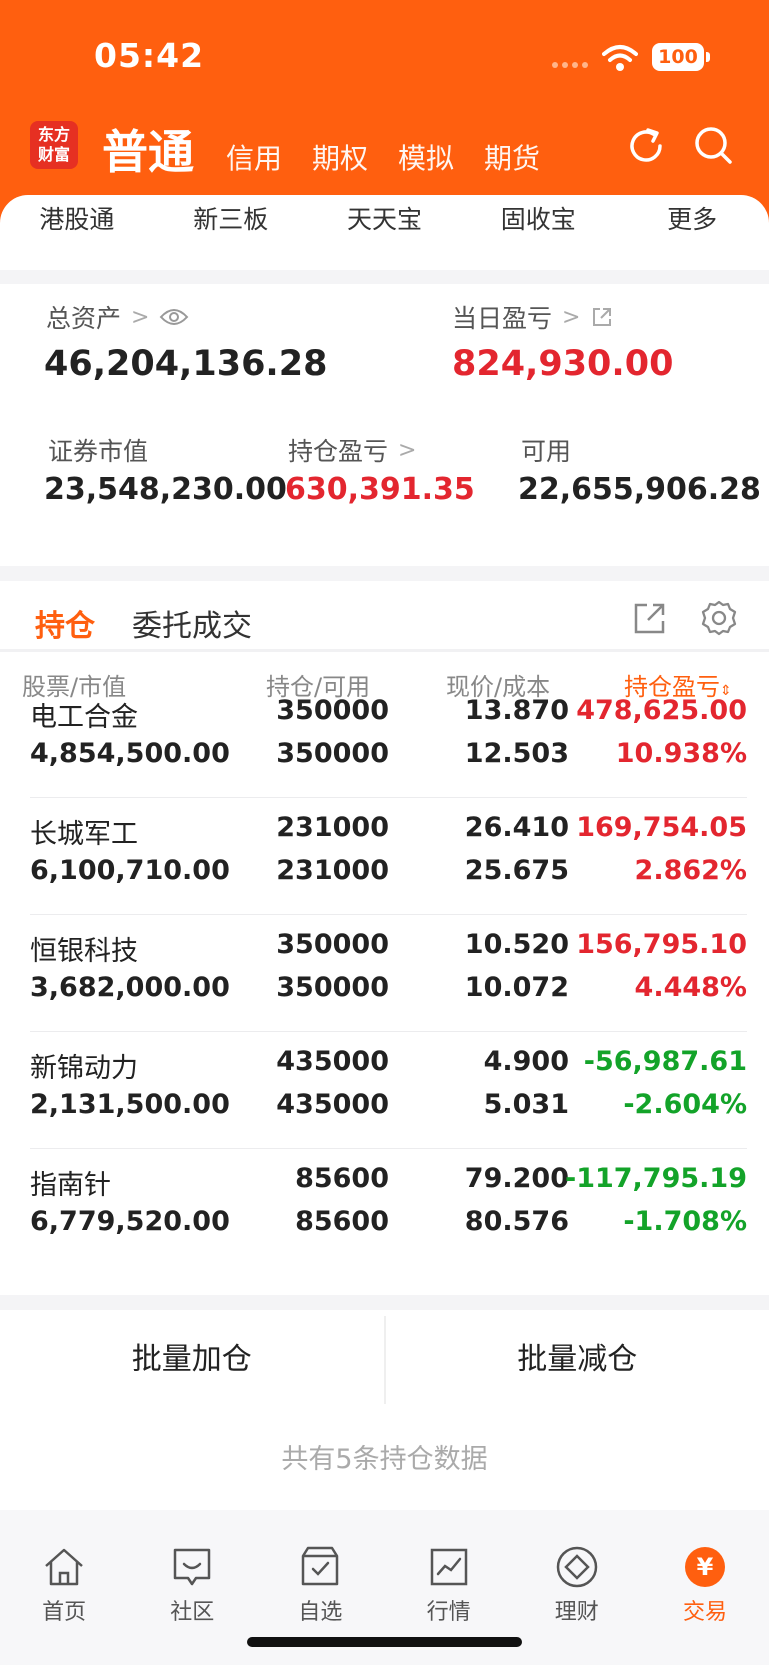 The image size is (769, 1665). I want to click on divider, so click(384, 650).